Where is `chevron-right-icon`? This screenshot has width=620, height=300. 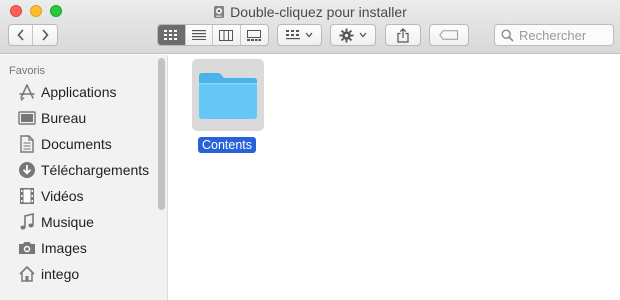
chevron-right-icon is located at coordinates (45, 35).